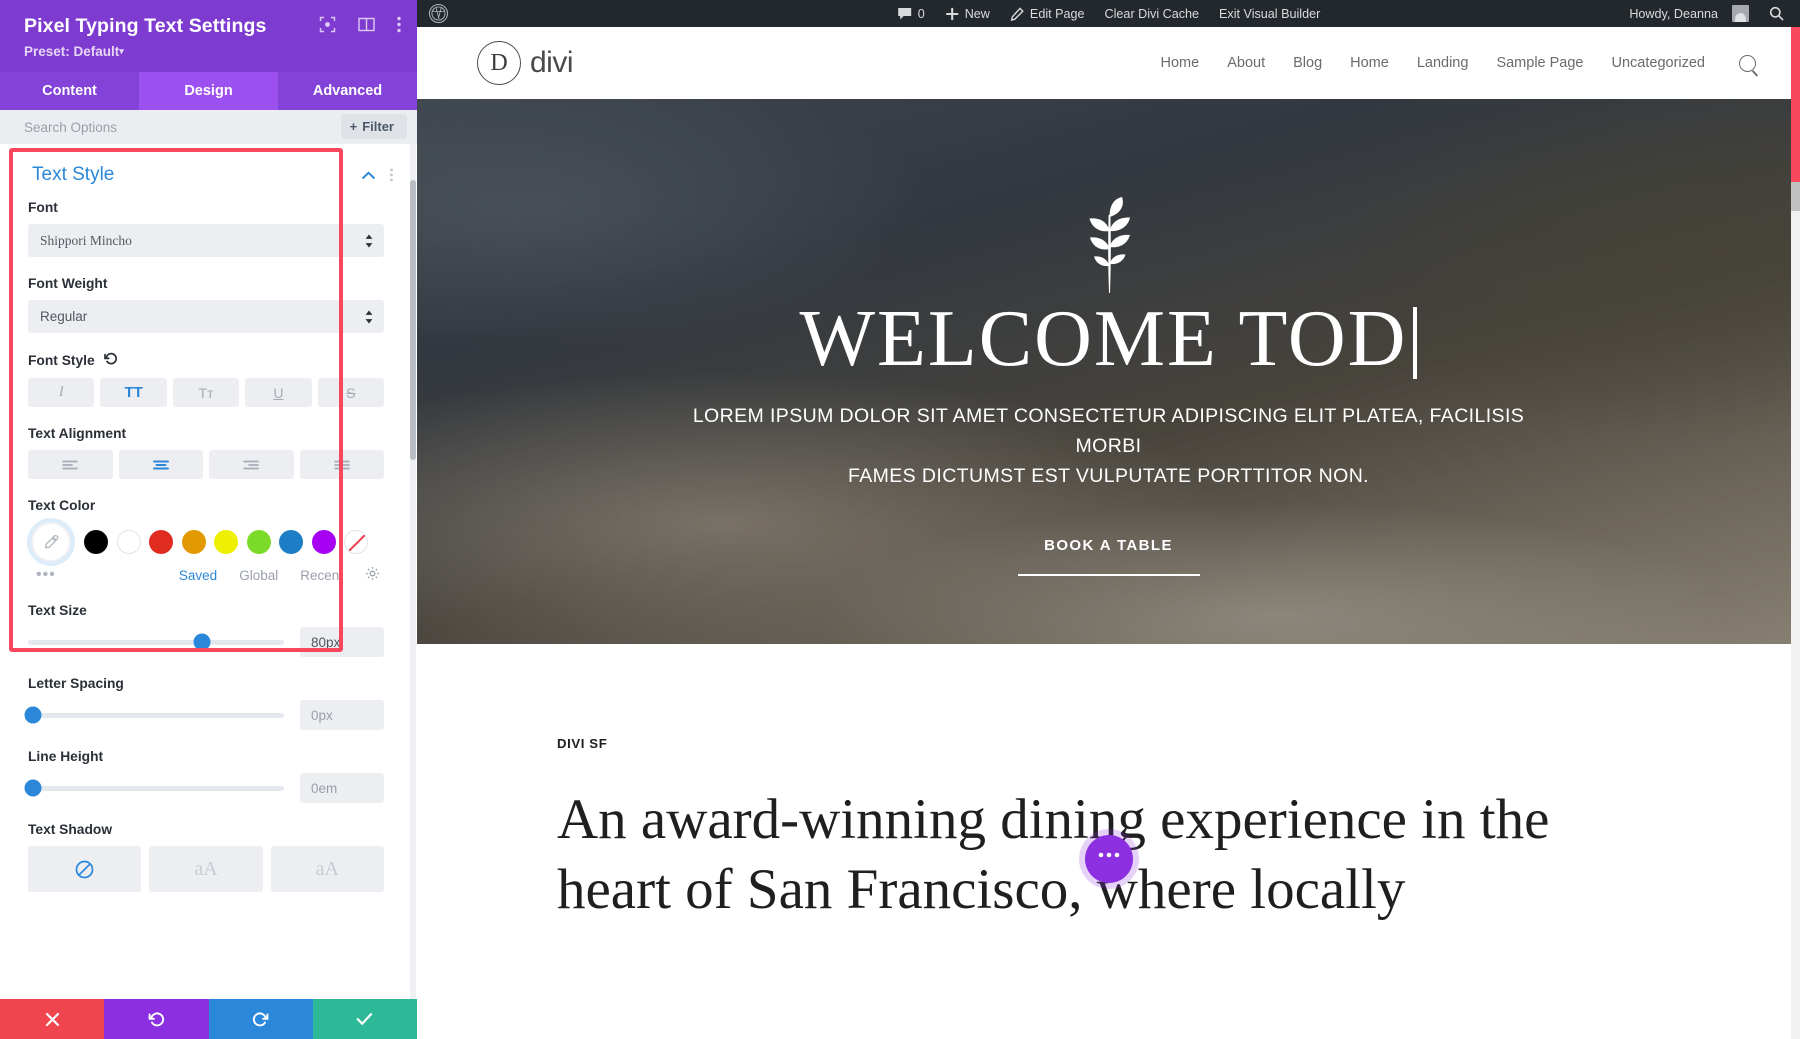  I want to click on font-style-strikethrough-button: S, so click(351, 392).